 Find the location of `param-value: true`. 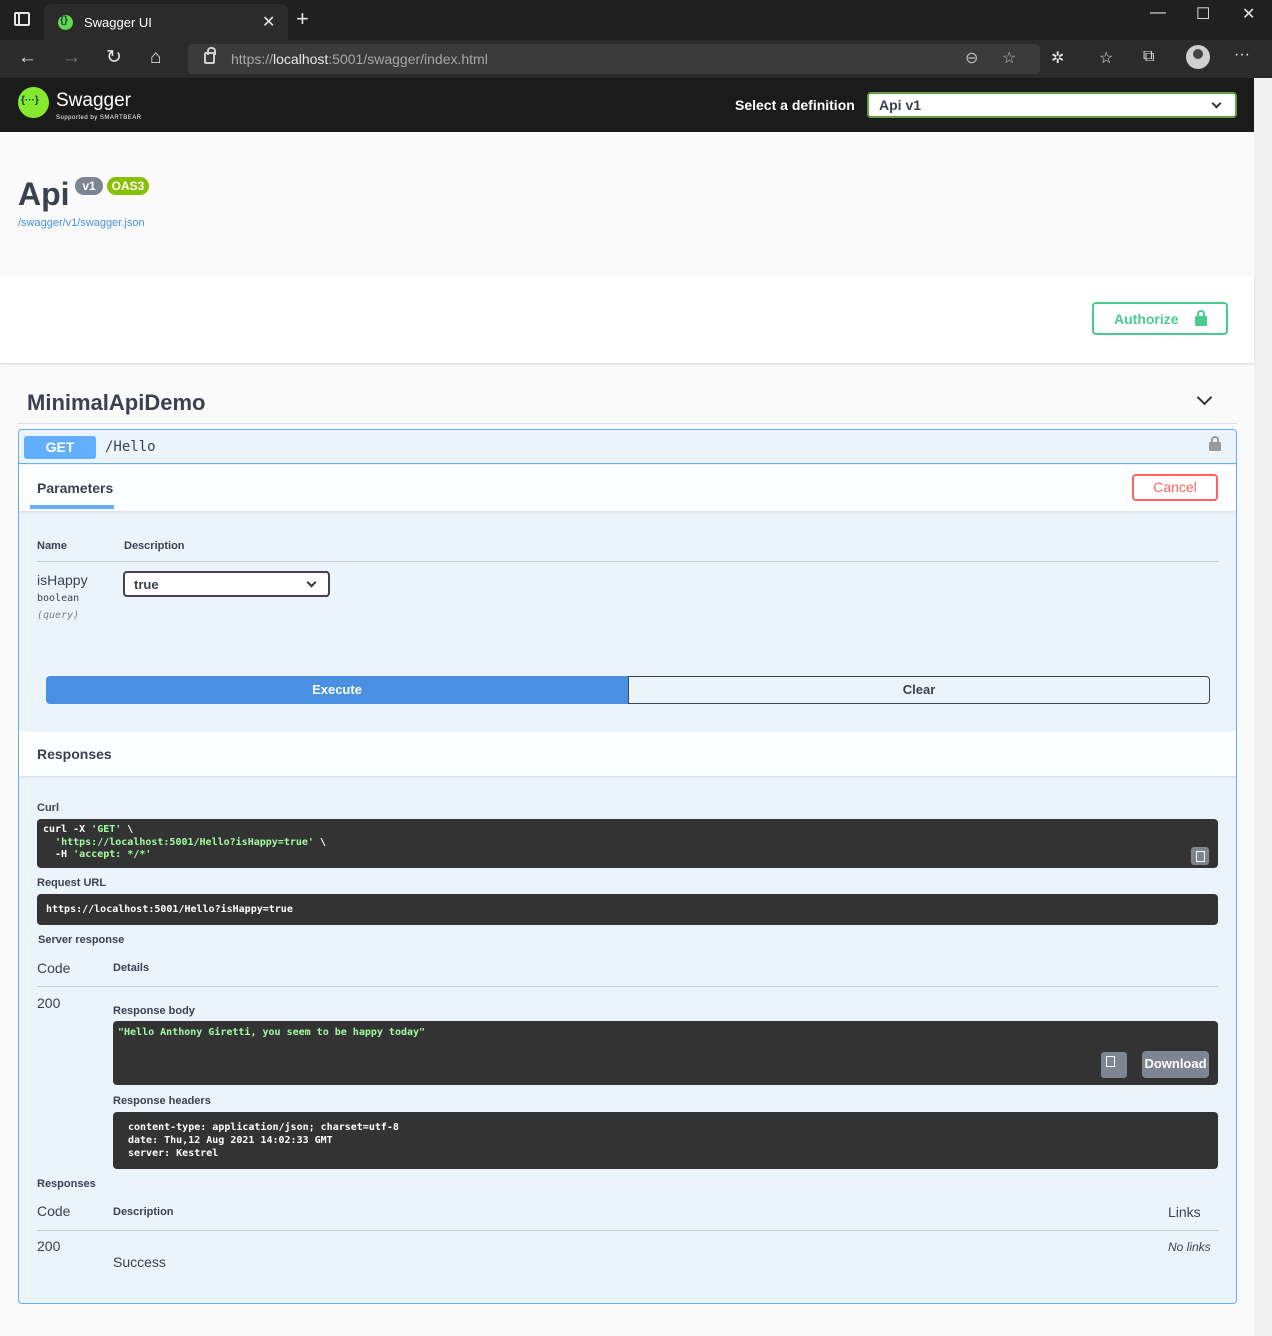

param-value: true is located at coordinates (146, 584).